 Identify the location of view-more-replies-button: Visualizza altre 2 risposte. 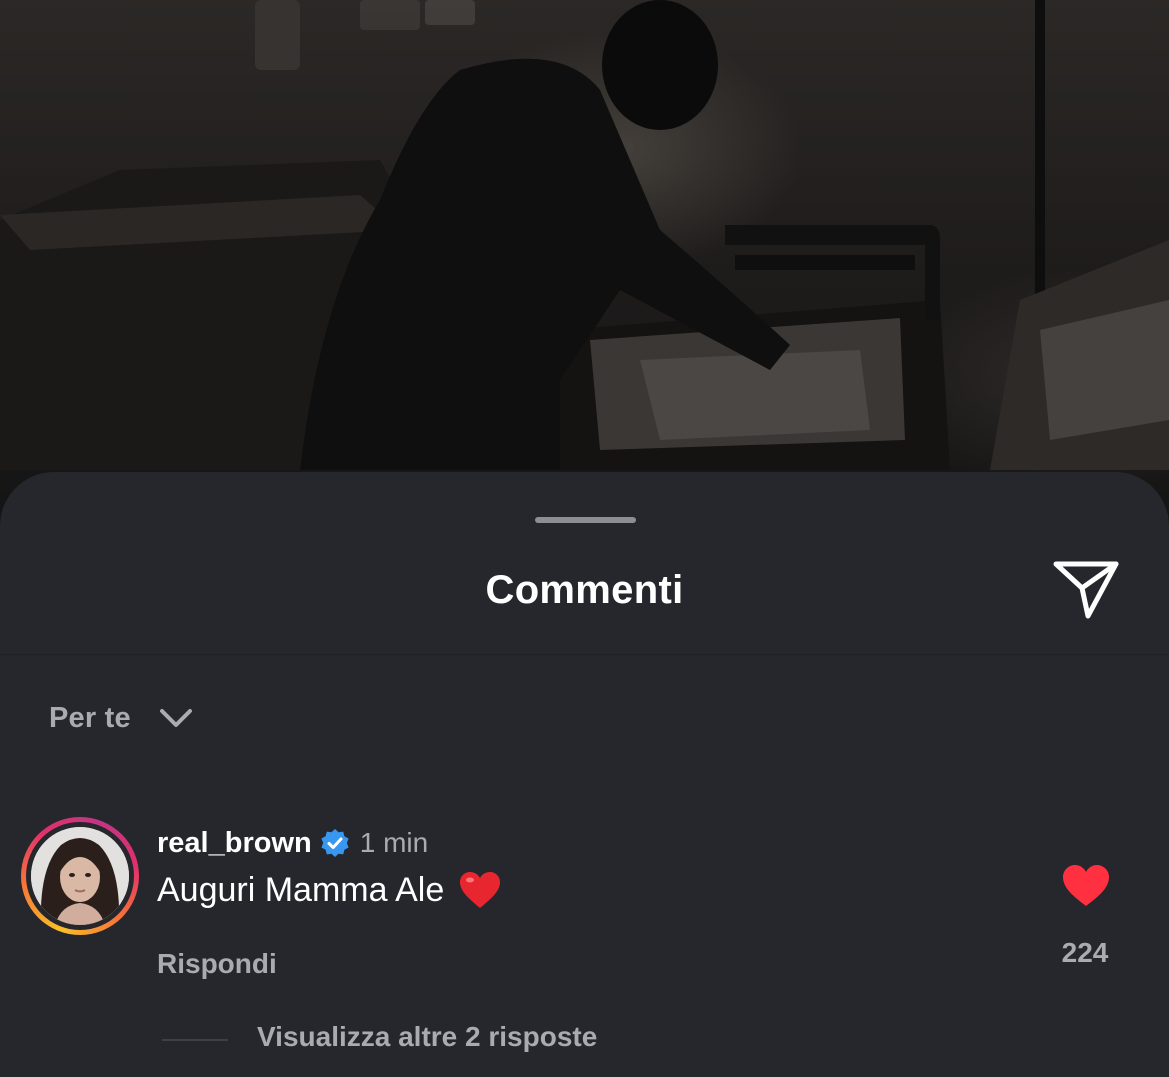
(427, 1037).